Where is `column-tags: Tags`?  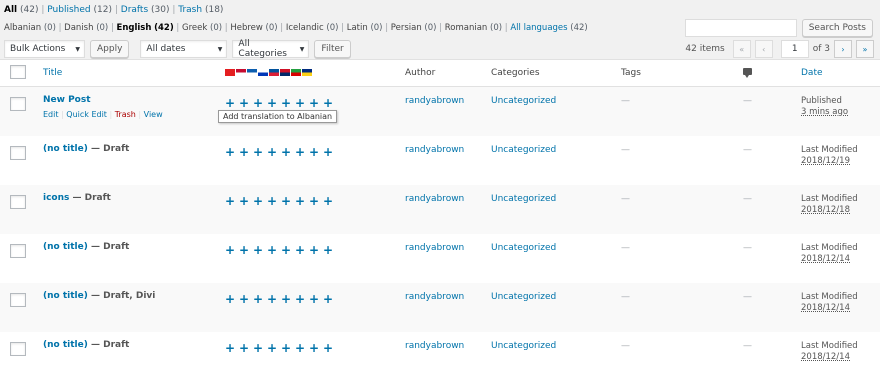
column-tags: Tags is located at coordinates (682, 73).